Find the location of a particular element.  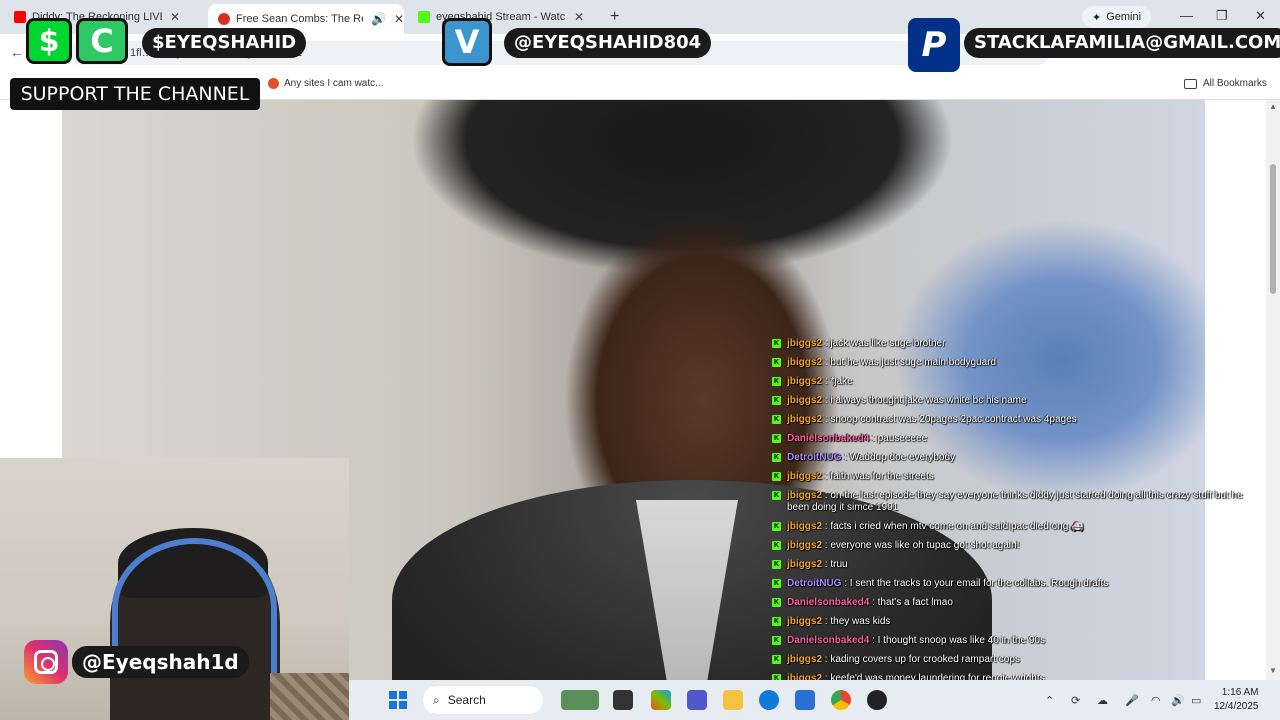

bookmark-favicon-icon is located at coordinates (273, 83).